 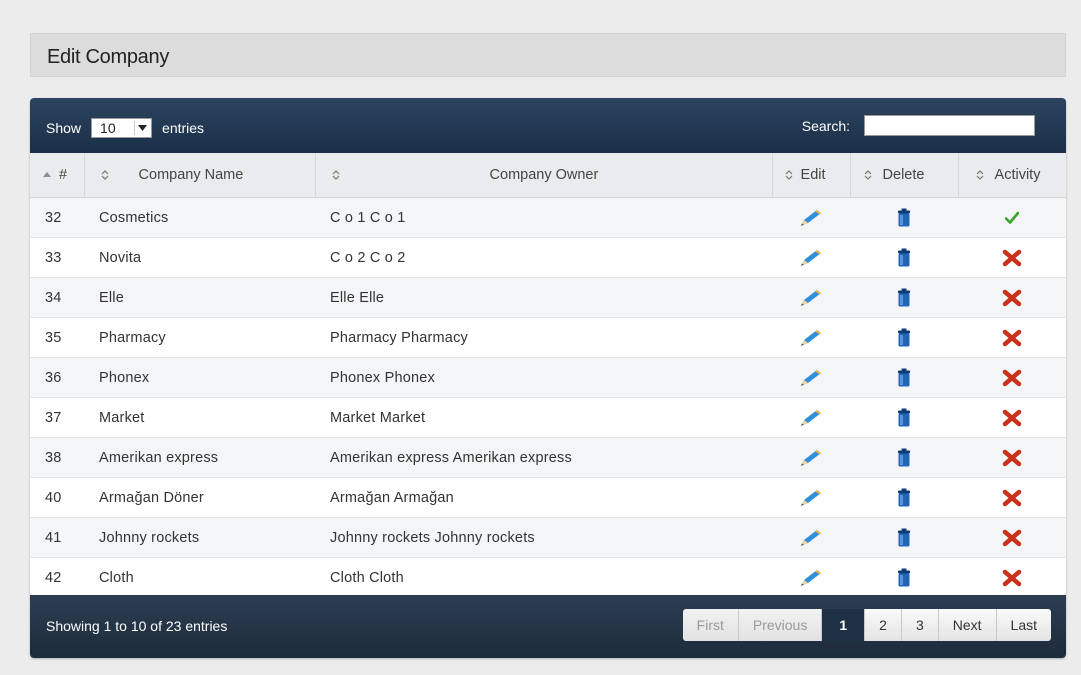 What do you see at coordinates (53, 418) in the screenshot?
I see `cell-id: 37` at bounding box center [53, 418].